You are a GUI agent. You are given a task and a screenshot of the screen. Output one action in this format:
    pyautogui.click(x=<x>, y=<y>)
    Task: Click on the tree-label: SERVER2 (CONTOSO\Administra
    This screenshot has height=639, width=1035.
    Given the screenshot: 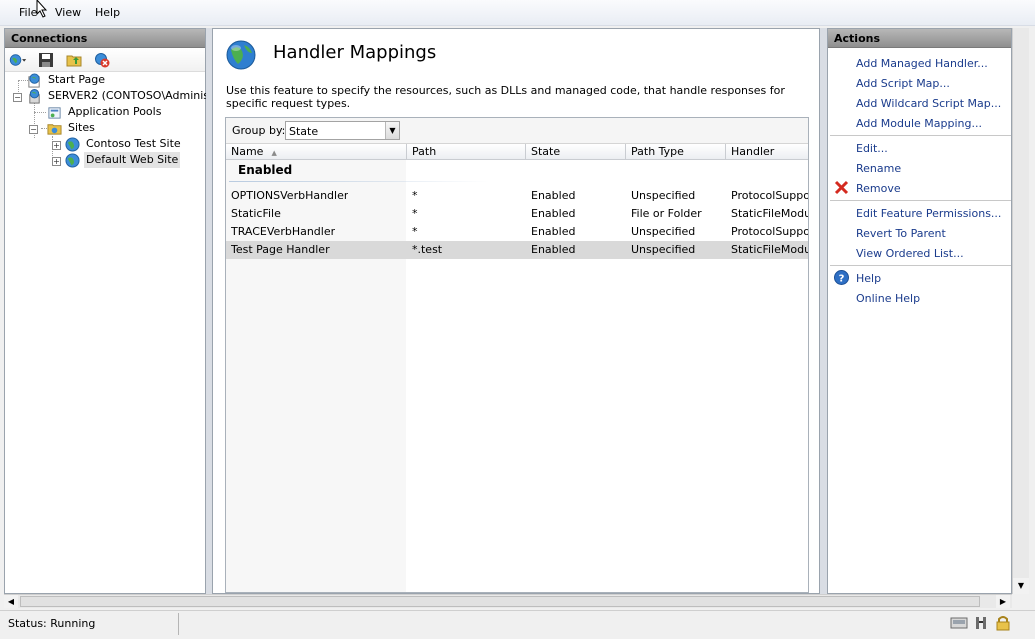 What is the action you would take?
    pyautogui.click(x=136, y=95)
    